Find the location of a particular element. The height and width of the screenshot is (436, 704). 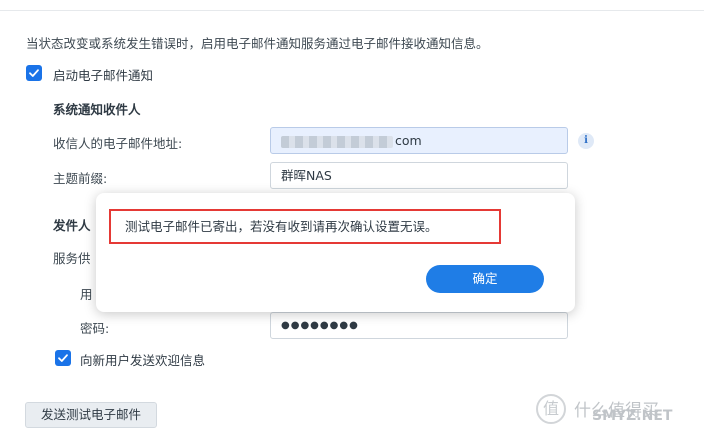

enable-email-notification-checkbox is located at coordinates (34, 73).